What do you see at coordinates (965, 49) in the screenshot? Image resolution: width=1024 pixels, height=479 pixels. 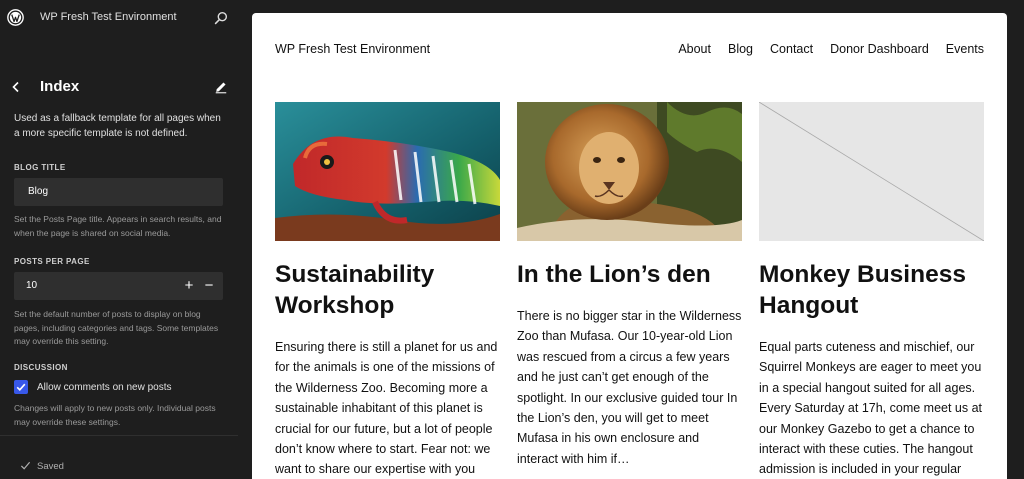 I see `nav-item-events: Events` at bounding box center [965, 49].